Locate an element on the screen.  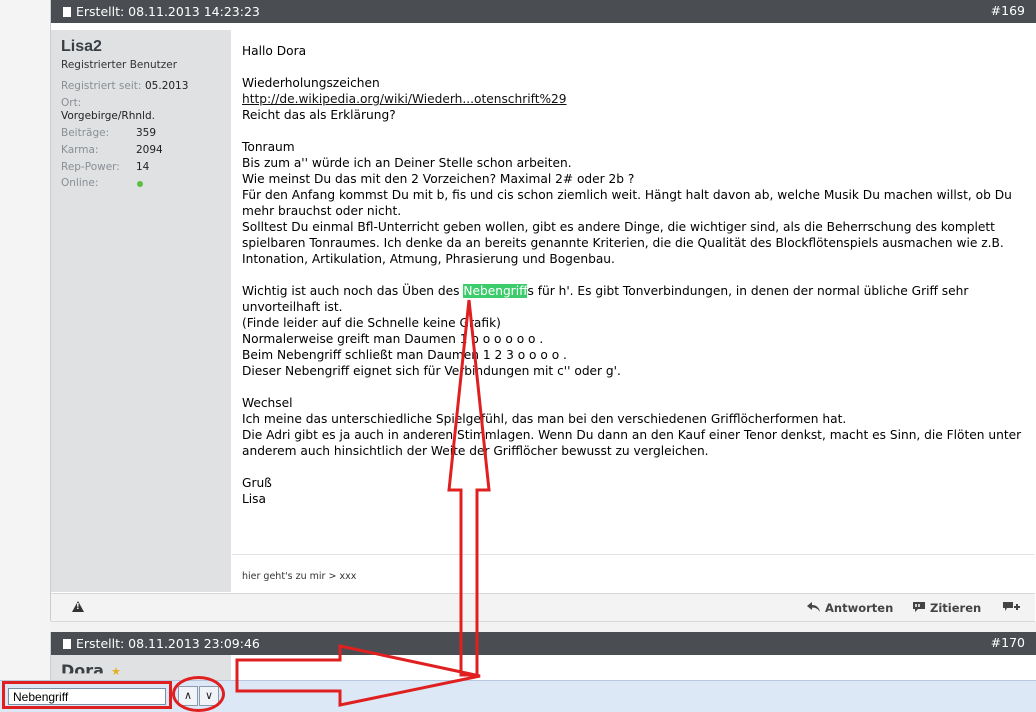
annotation-up-arrow is located at coordinates (469, 488).